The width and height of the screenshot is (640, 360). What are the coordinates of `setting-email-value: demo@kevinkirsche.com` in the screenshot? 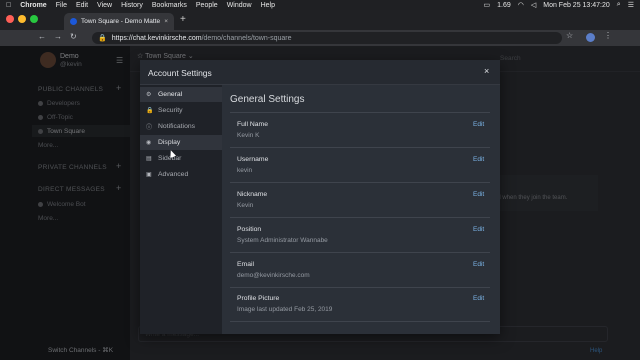 It's located at (273, 275).